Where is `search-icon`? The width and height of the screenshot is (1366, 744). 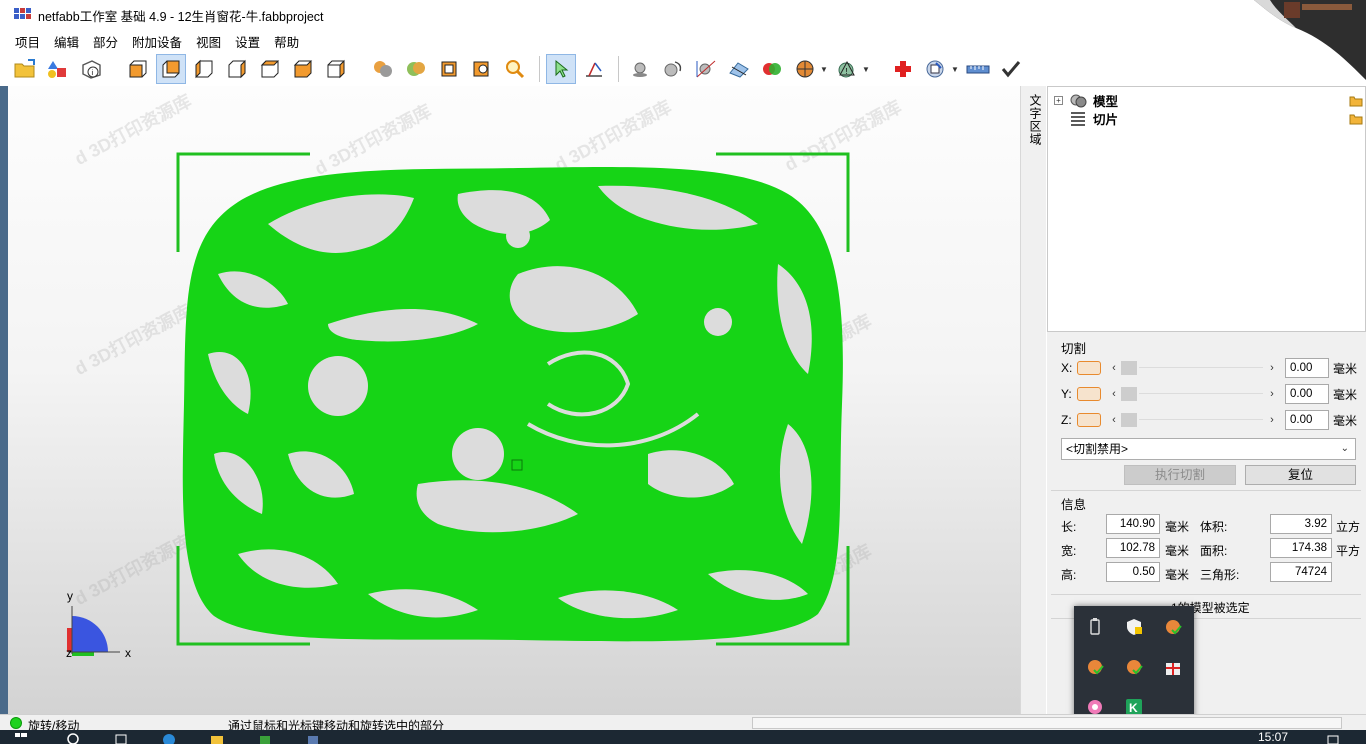 search-icon is located at coordinates (73, 738).